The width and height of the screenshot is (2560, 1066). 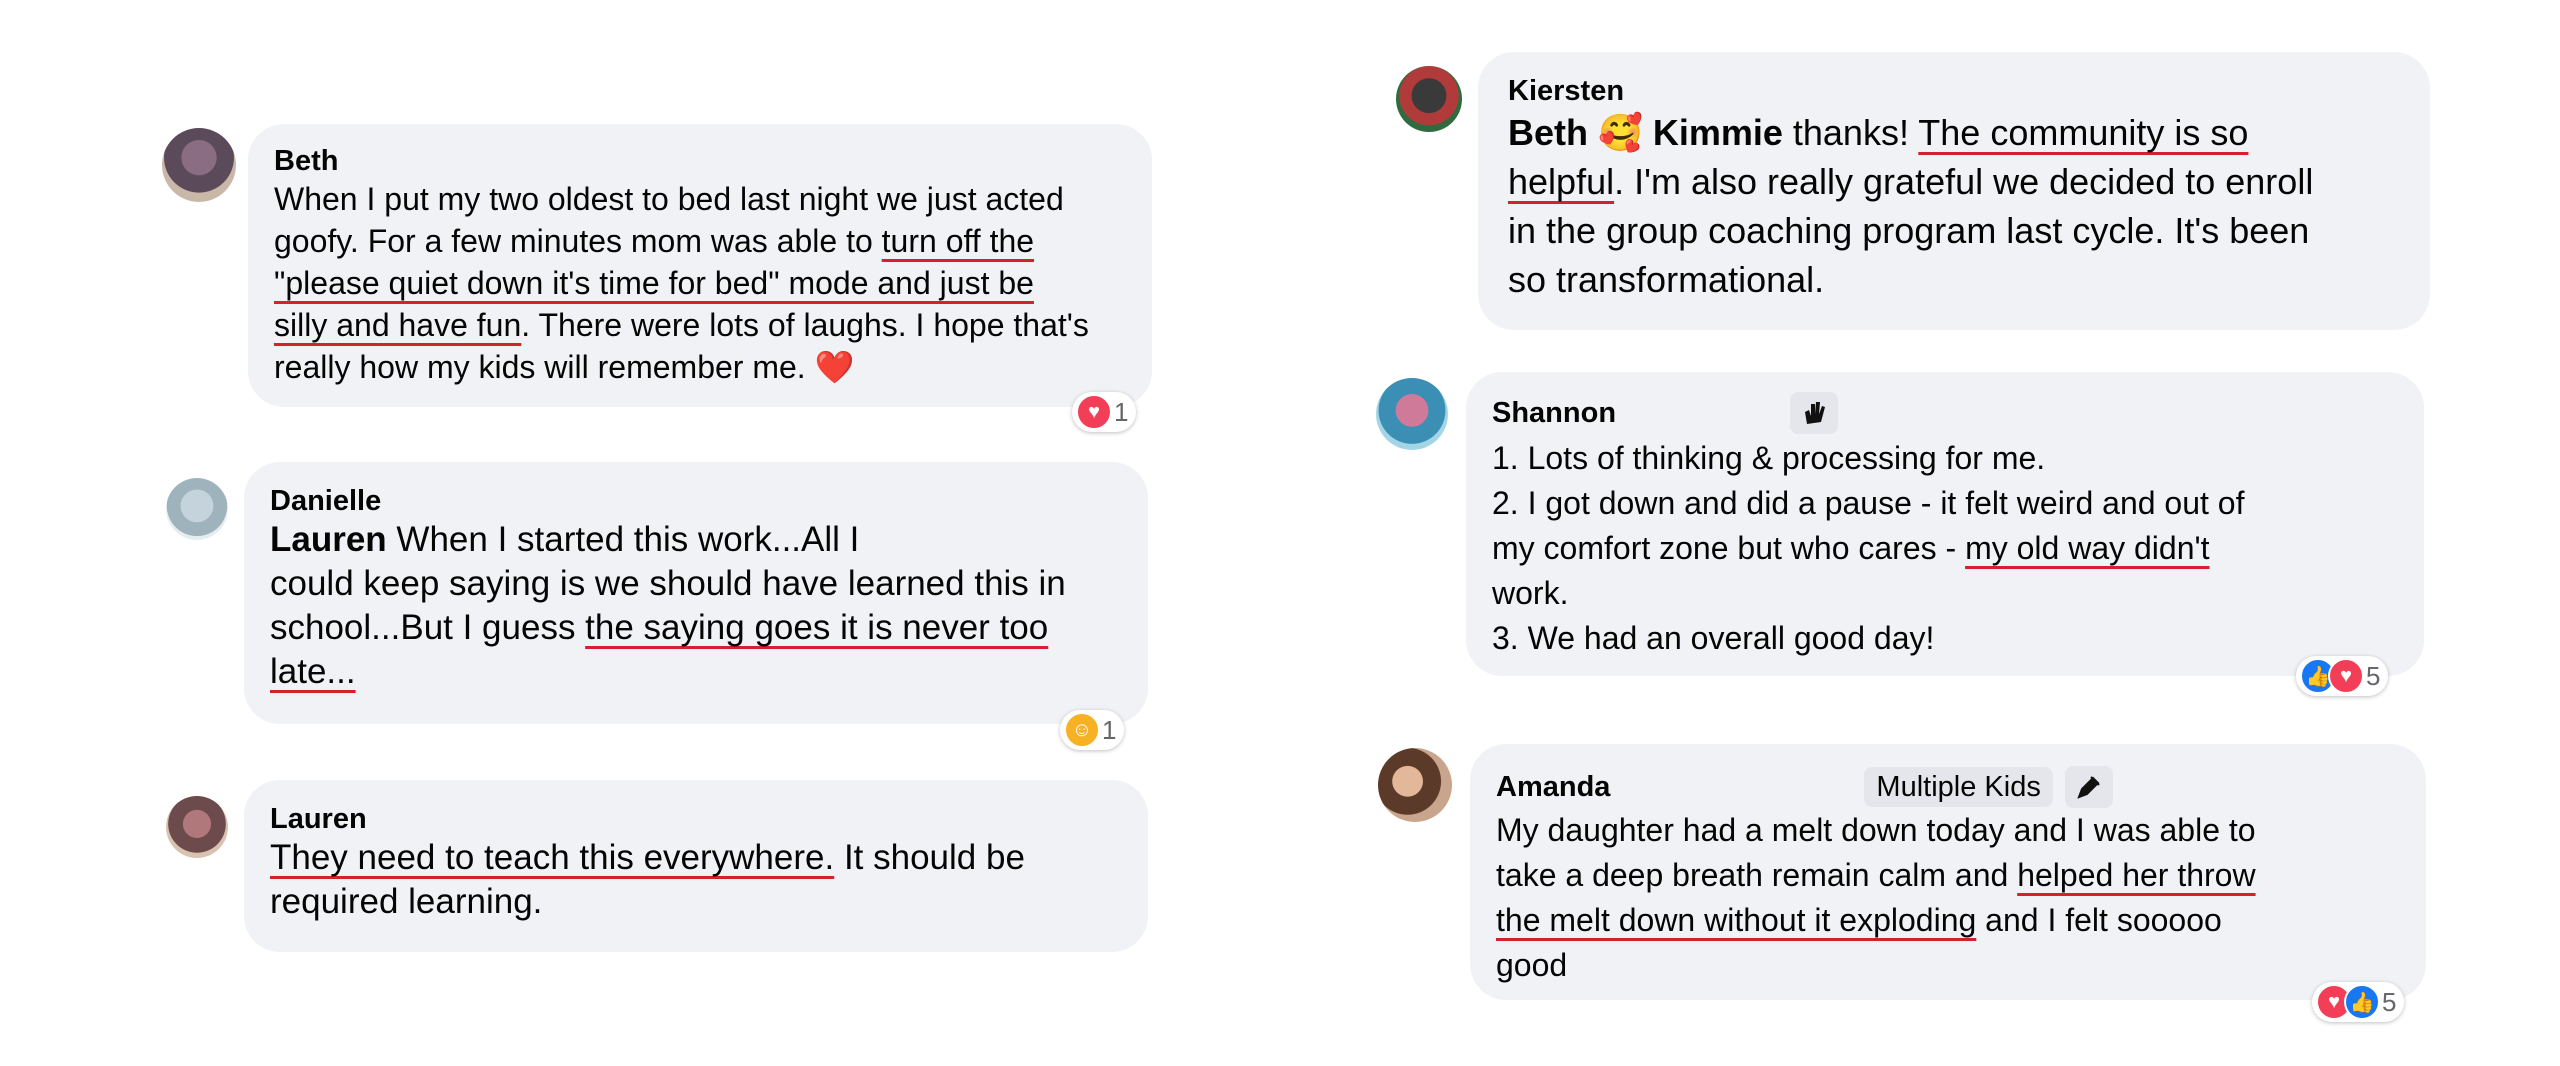 What do you see at coordinates (2087, 548) in the screenshot?
I see `highlighted-text: my old way didn't` at bounding box center [2087, 548].